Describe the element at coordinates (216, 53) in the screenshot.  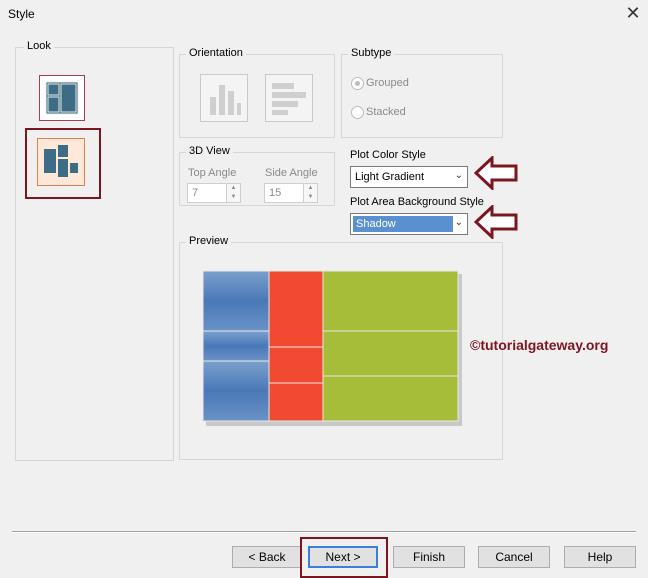
I see `orientation-label: Orientation` at that location.